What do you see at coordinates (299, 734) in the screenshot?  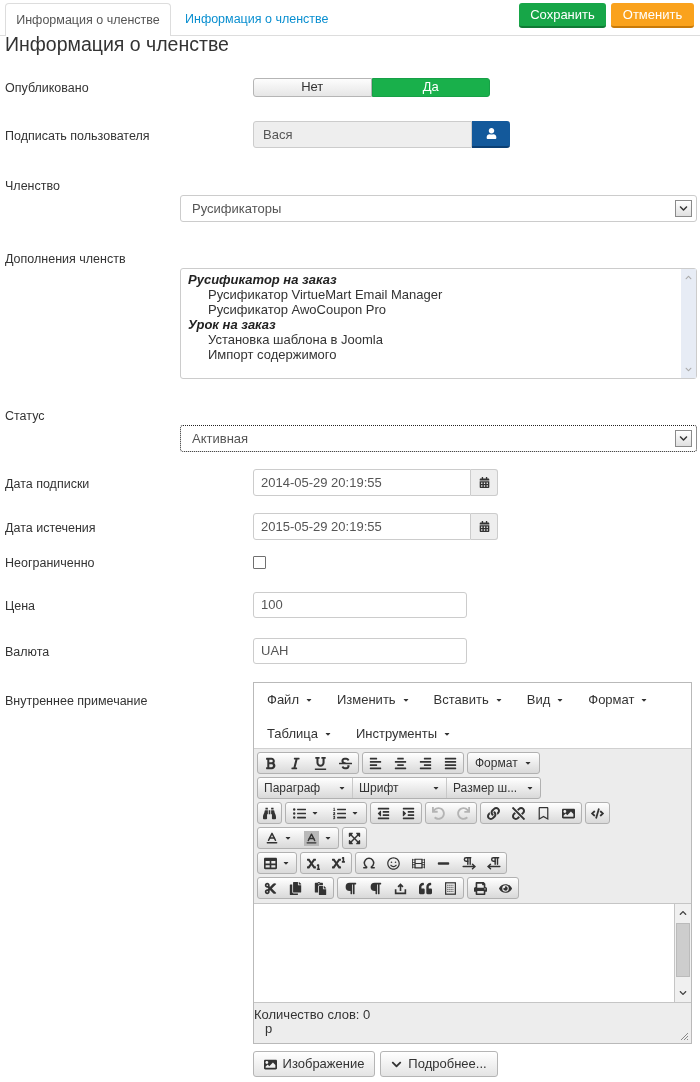 I see `menu-item: Таблица` at bounding box center [299, 734].